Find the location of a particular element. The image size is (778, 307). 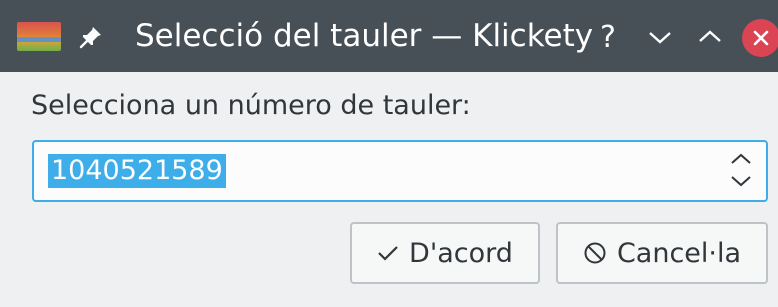

checkmark-icon is located at coordinates (388, 253).